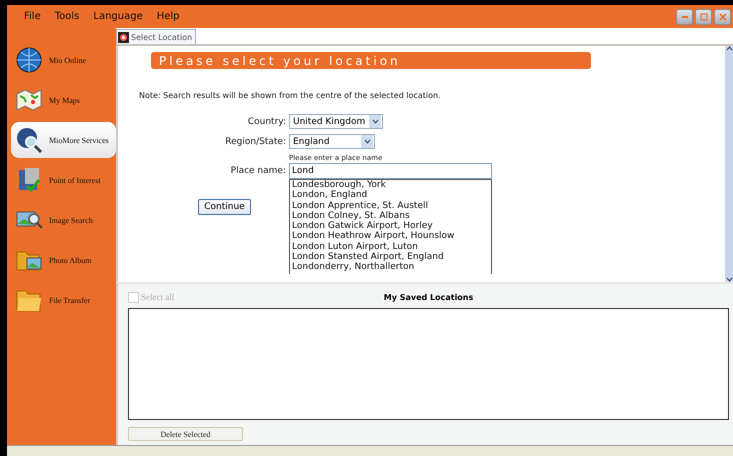  I want to click on menu-item: Language, so click(118, 16).